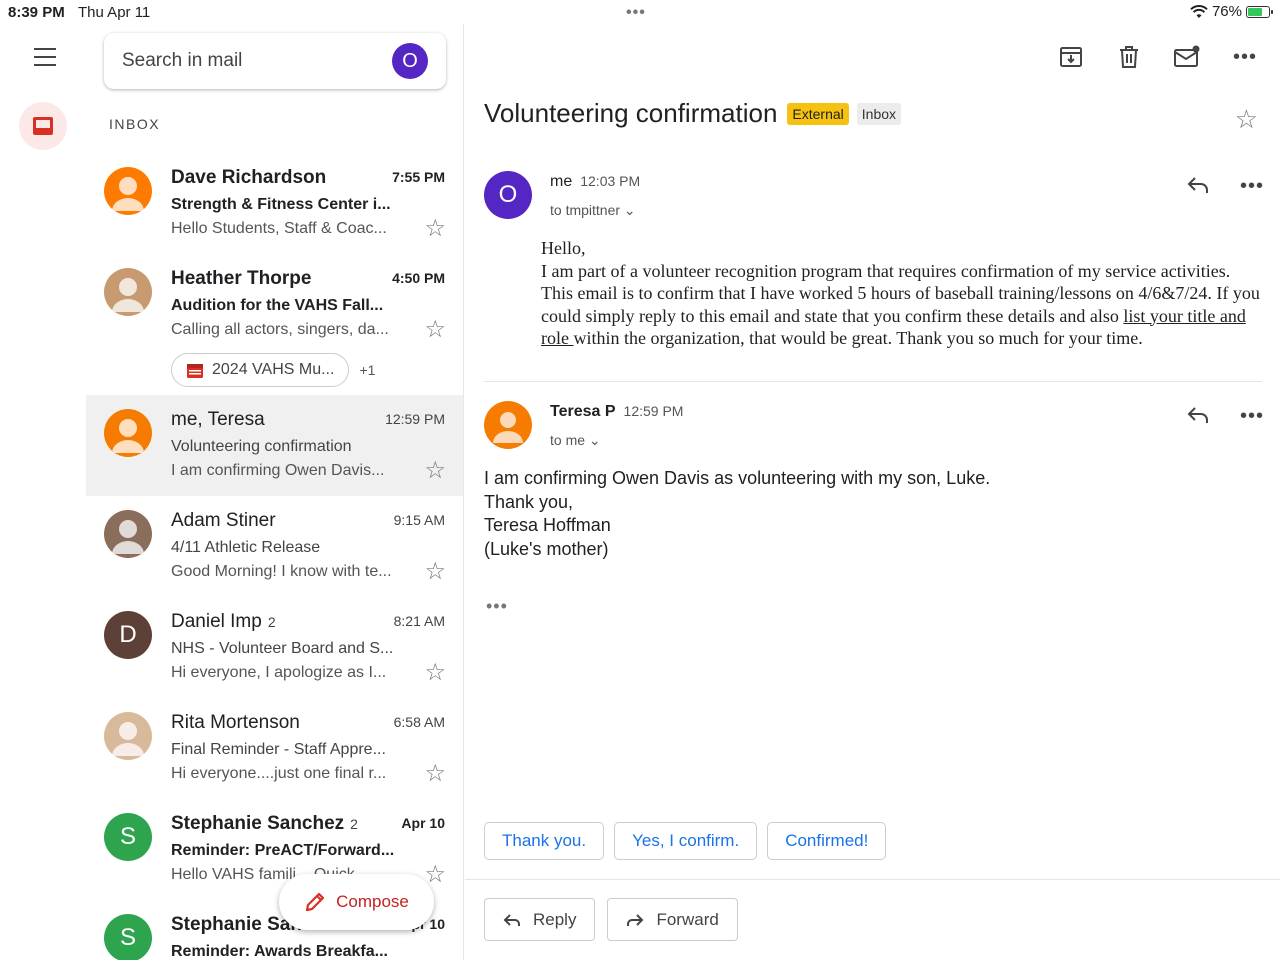 This screenshot has height=960, width=1280. Describe the element at coordinates (1158, 57) in the screenshot. I see `message-toolbar: •••` at that location.